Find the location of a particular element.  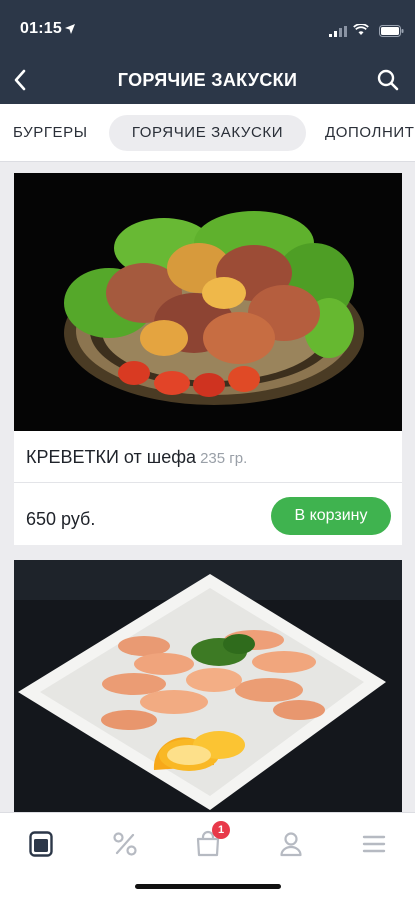

tab-burgers: БУРГЕРЫ is located at coordinates (50, 133).